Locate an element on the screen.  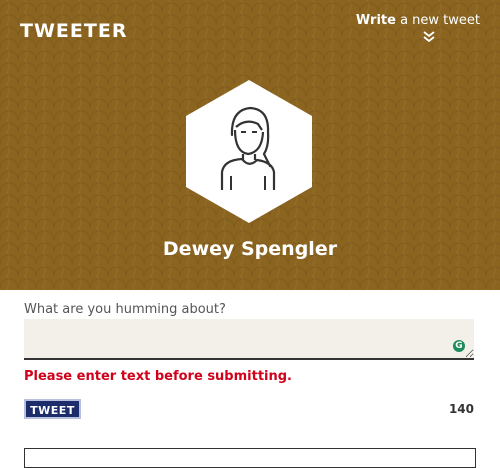
profile-name: Dewey Spengler is located at coordinates (250, 249).